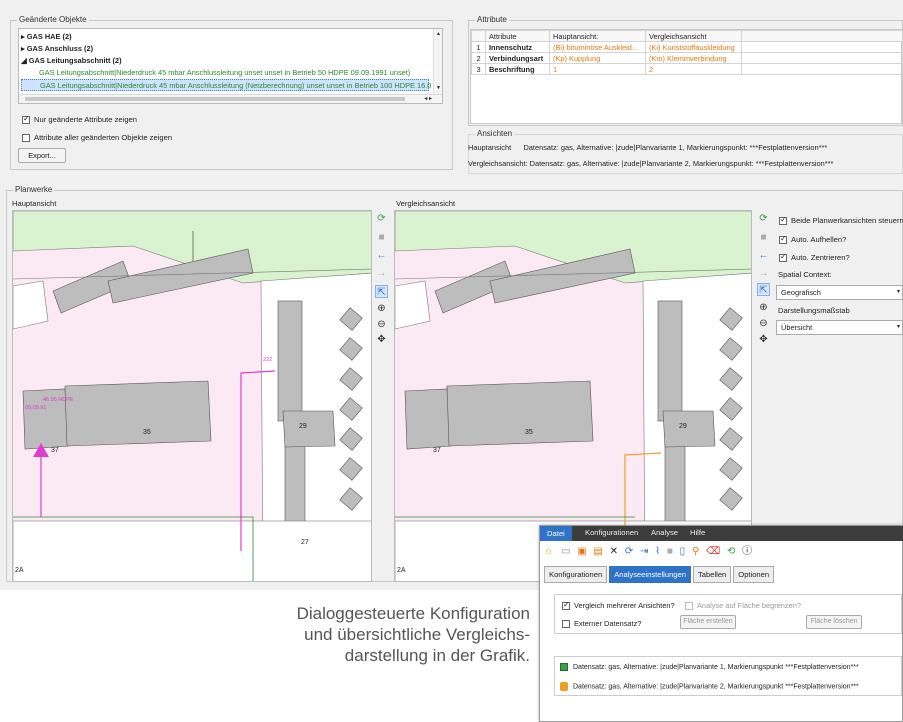 The image size is (903, 722). What do you see at coordinates (225, 61) in the screenshot?
I see `tree-item: ◢ GAS Leitungsabschnitt (2)` at bounding box center [225, 61].